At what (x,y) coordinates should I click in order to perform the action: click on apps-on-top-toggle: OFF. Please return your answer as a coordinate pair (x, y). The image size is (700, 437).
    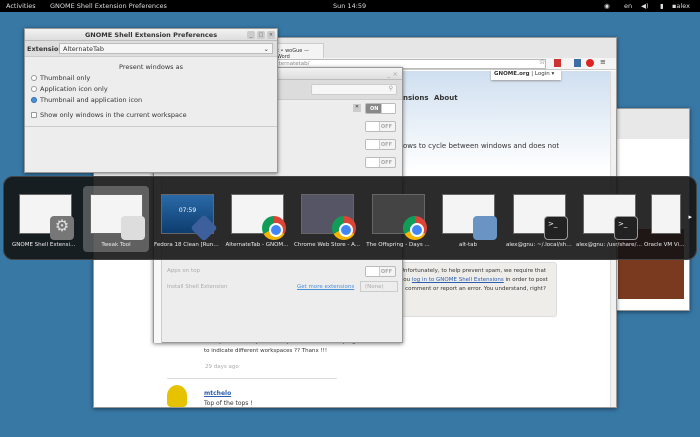
    Looking at the image, I should click on (380, 271).